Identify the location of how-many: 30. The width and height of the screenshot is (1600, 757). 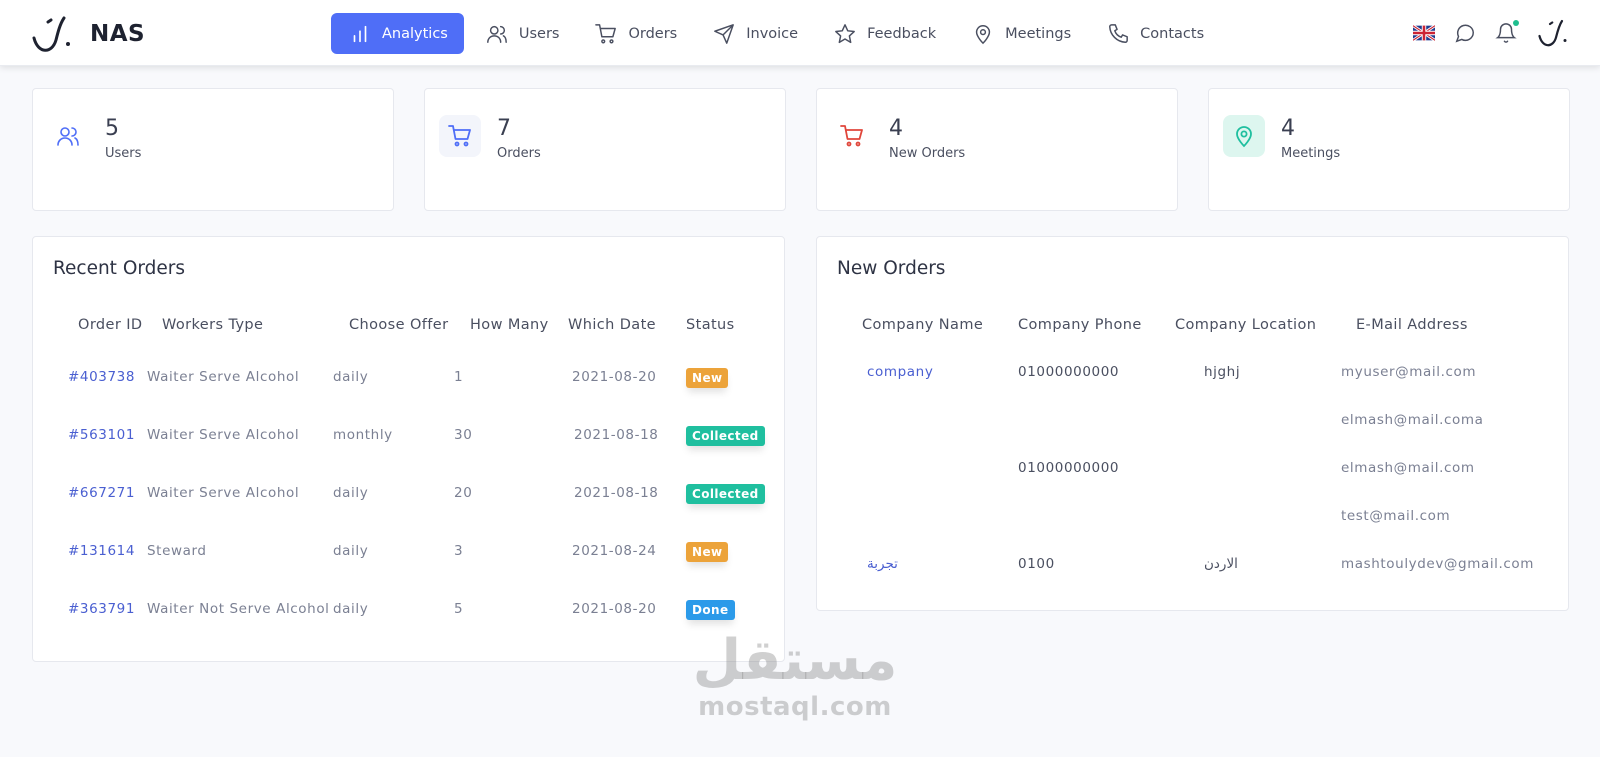
(463, 435).